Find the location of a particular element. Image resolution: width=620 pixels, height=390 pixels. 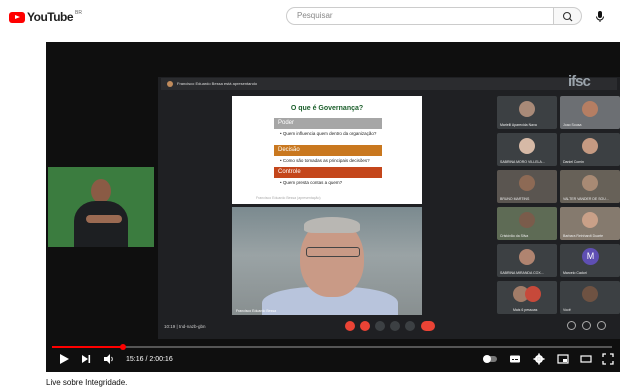

youtube-logo: YouTube BR is located at coordinates (45, 17).